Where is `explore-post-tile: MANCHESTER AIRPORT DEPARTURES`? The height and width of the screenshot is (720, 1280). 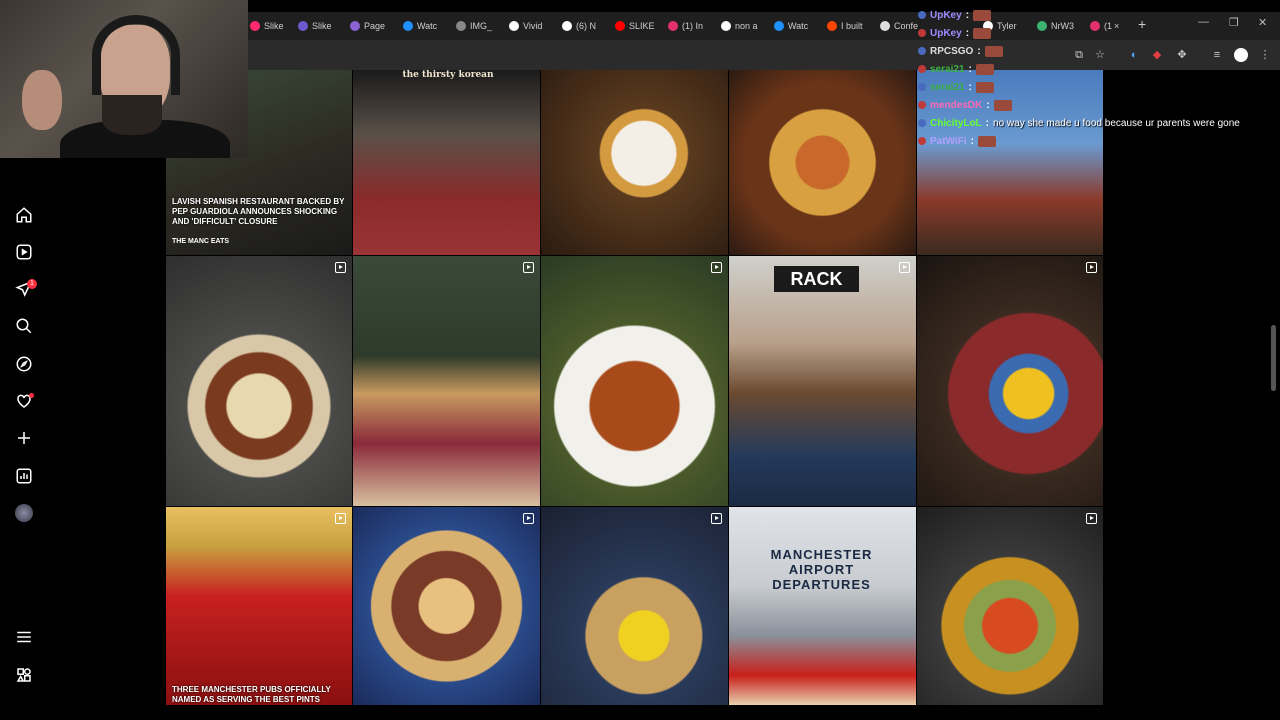
explore-post-tile: MANCHESTER AIRPORT DEPARTURES is located at coordinates (822, 606).